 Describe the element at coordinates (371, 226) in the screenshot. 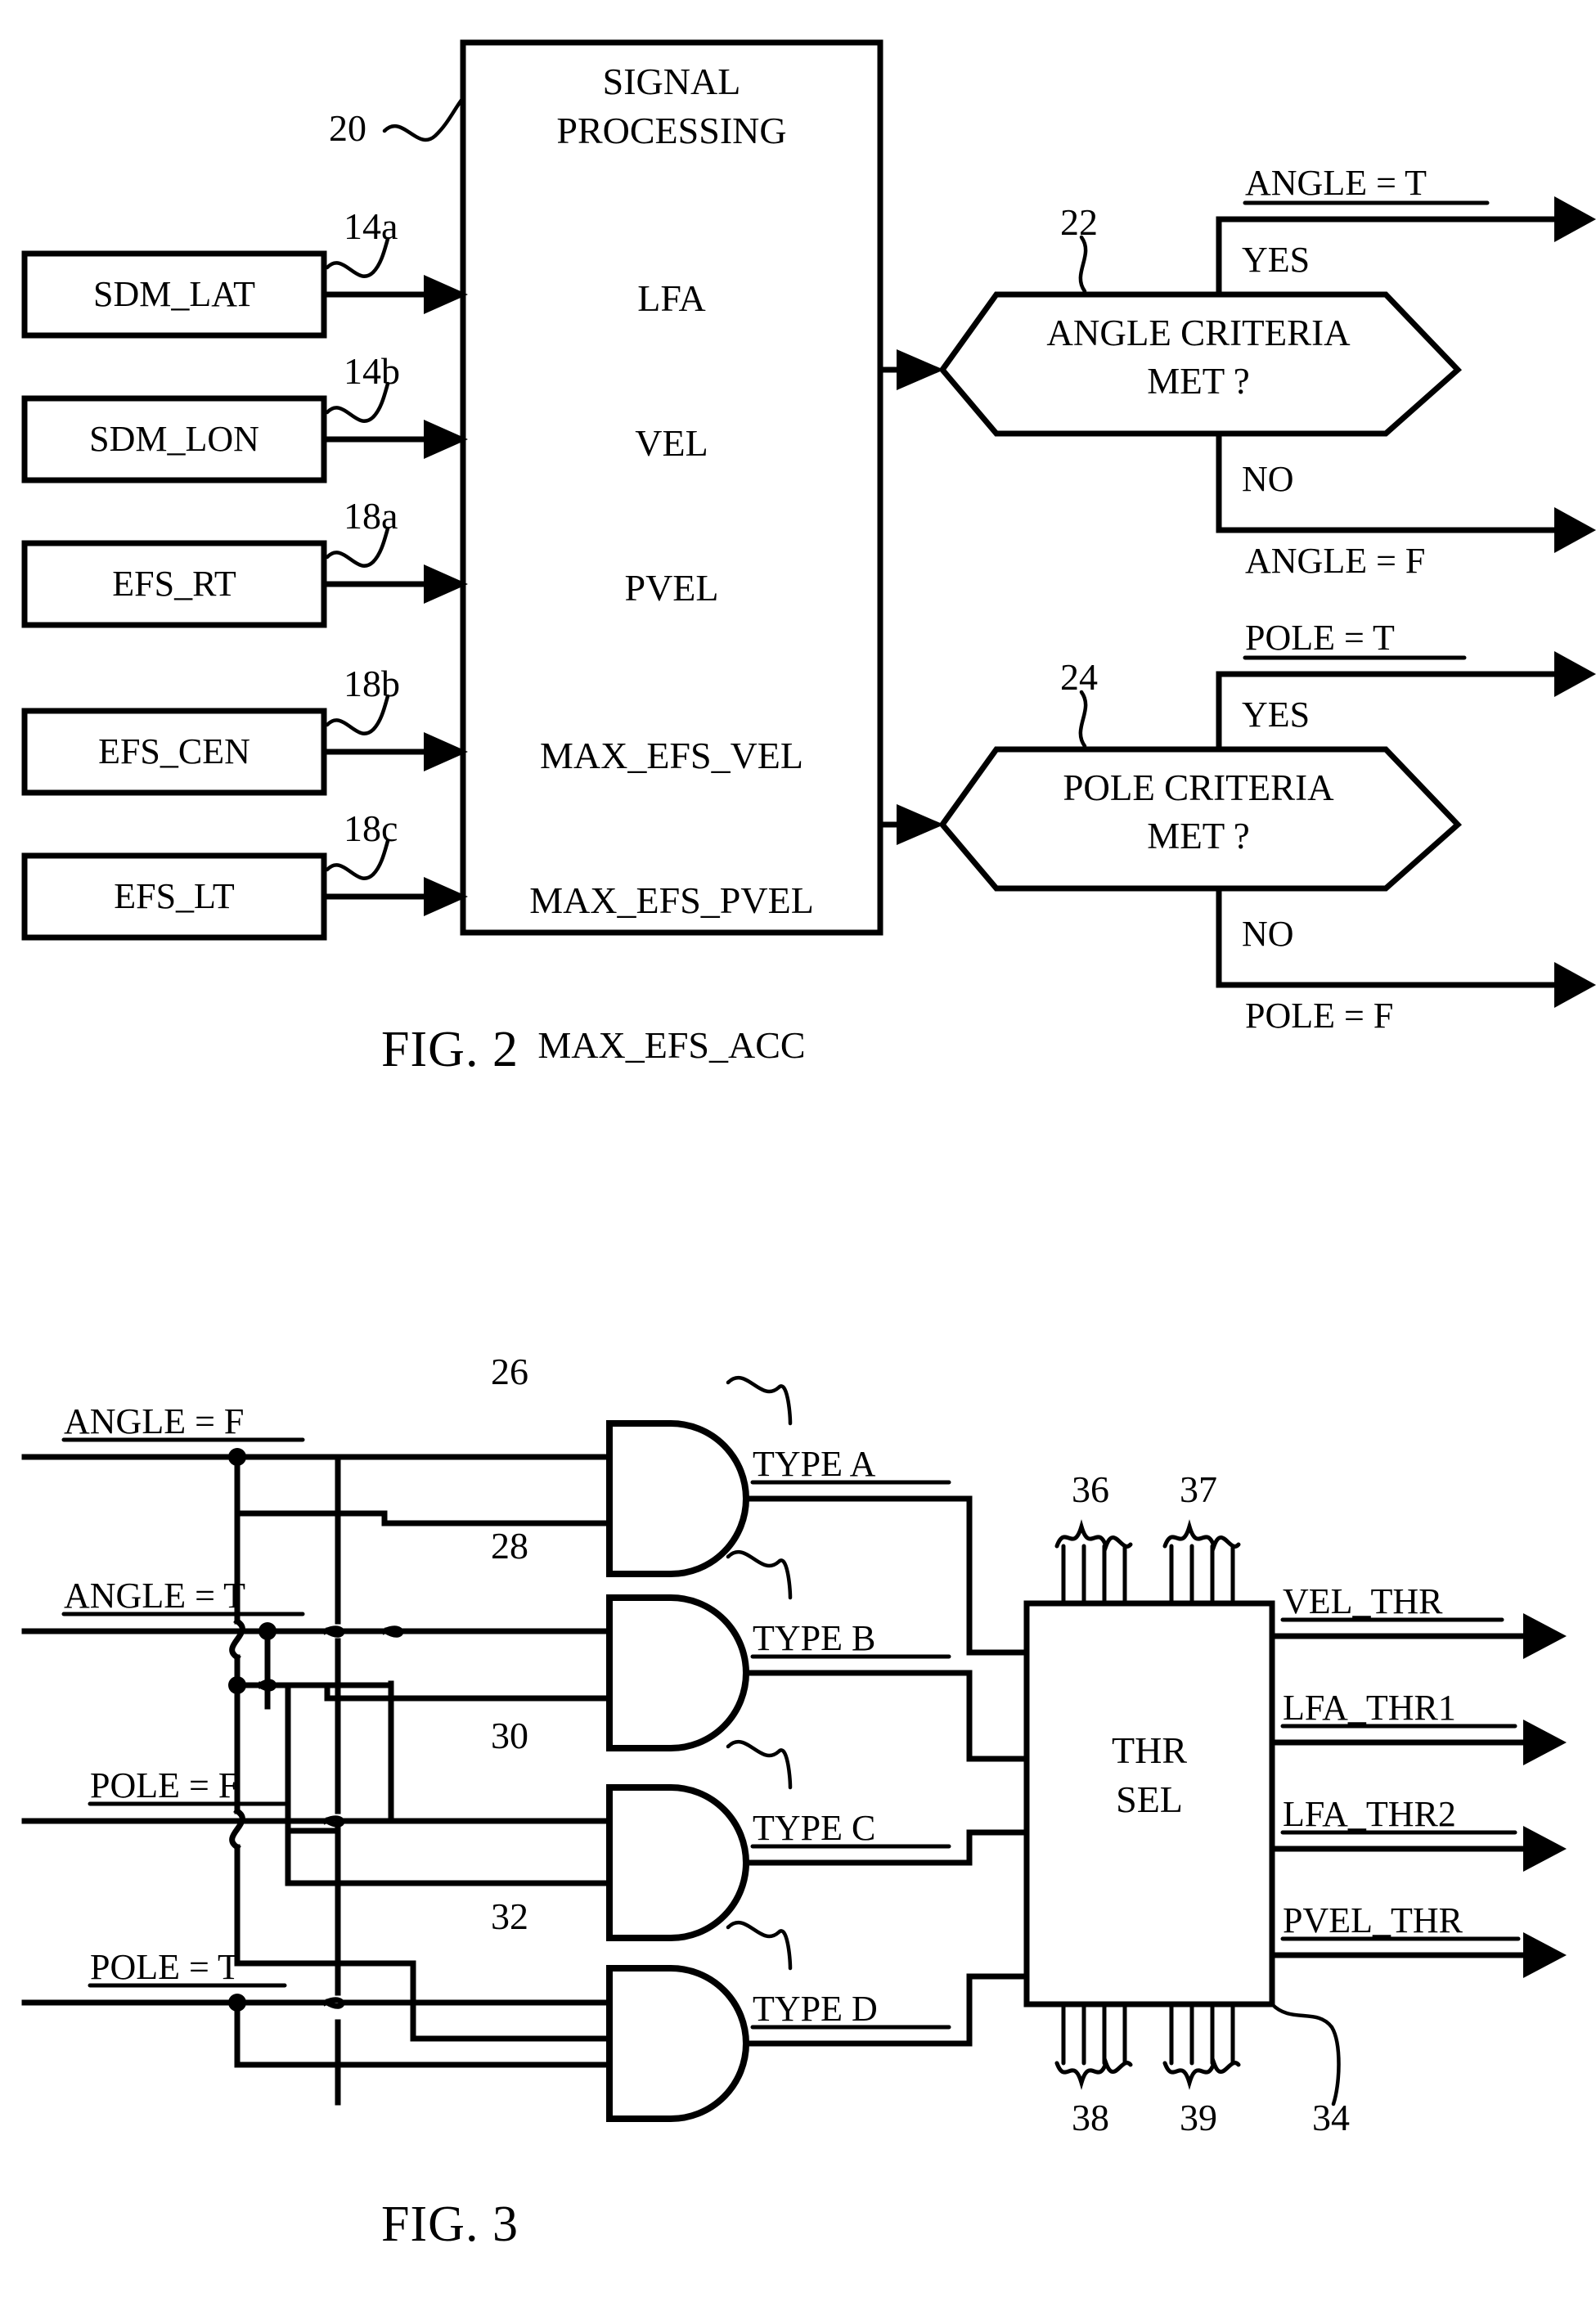

I see `ref-numeral-14a: 14a` at that location.